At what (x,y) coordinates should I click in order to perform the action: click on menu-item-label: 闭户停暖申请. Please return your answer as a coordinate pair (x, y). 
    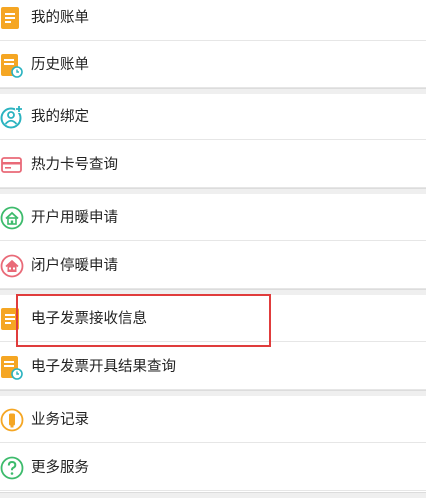
    Looking at the image, I should click on (74, 266).